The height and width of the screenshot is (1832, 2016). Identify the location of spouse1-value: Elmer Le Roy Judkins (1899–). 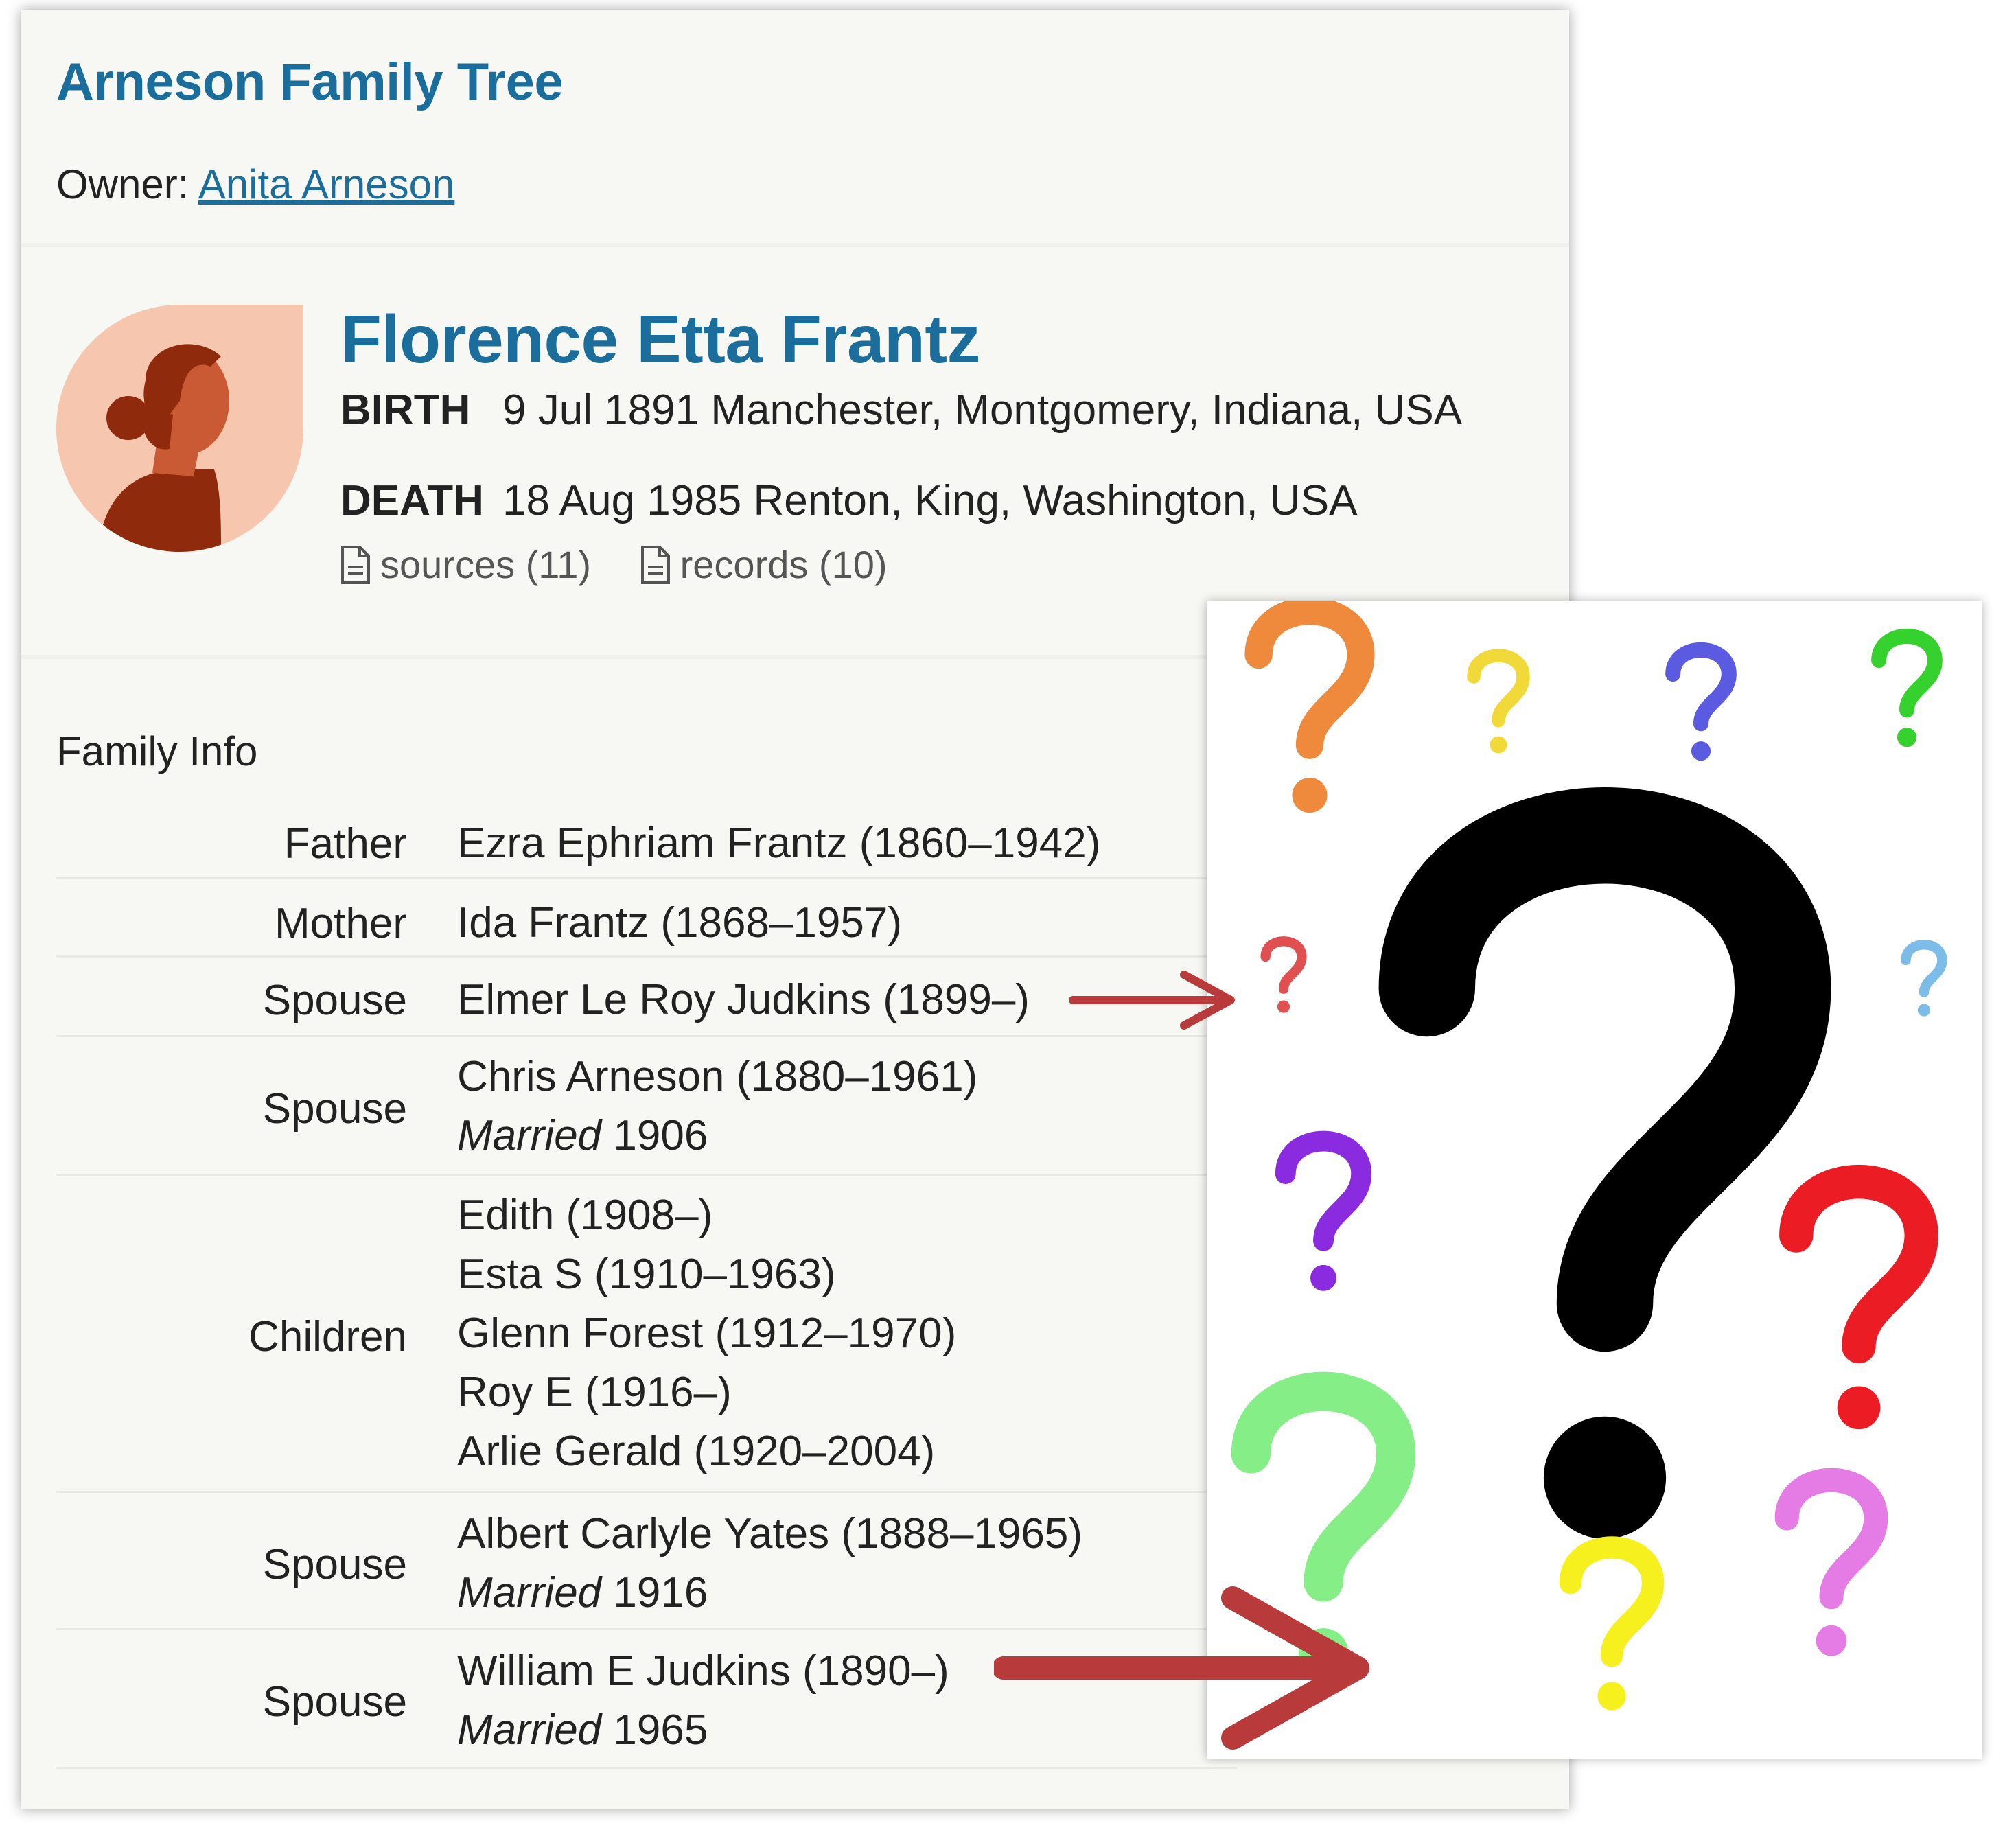
(744, 1001).